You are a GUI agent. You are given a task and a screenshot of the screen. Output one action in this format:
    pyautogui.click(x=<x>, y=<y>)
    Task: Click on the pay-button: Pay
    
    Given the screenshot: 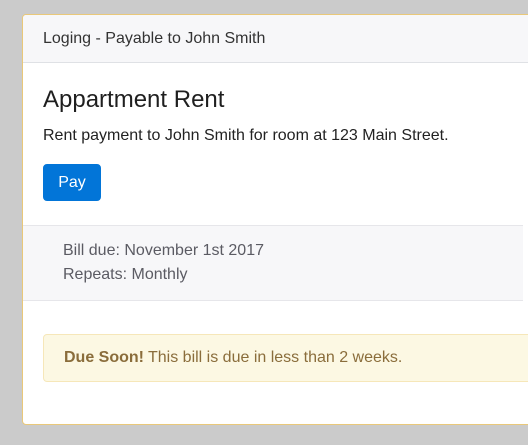 What is the action you would take?
    pyautogui.click(x=72, y=182)
    